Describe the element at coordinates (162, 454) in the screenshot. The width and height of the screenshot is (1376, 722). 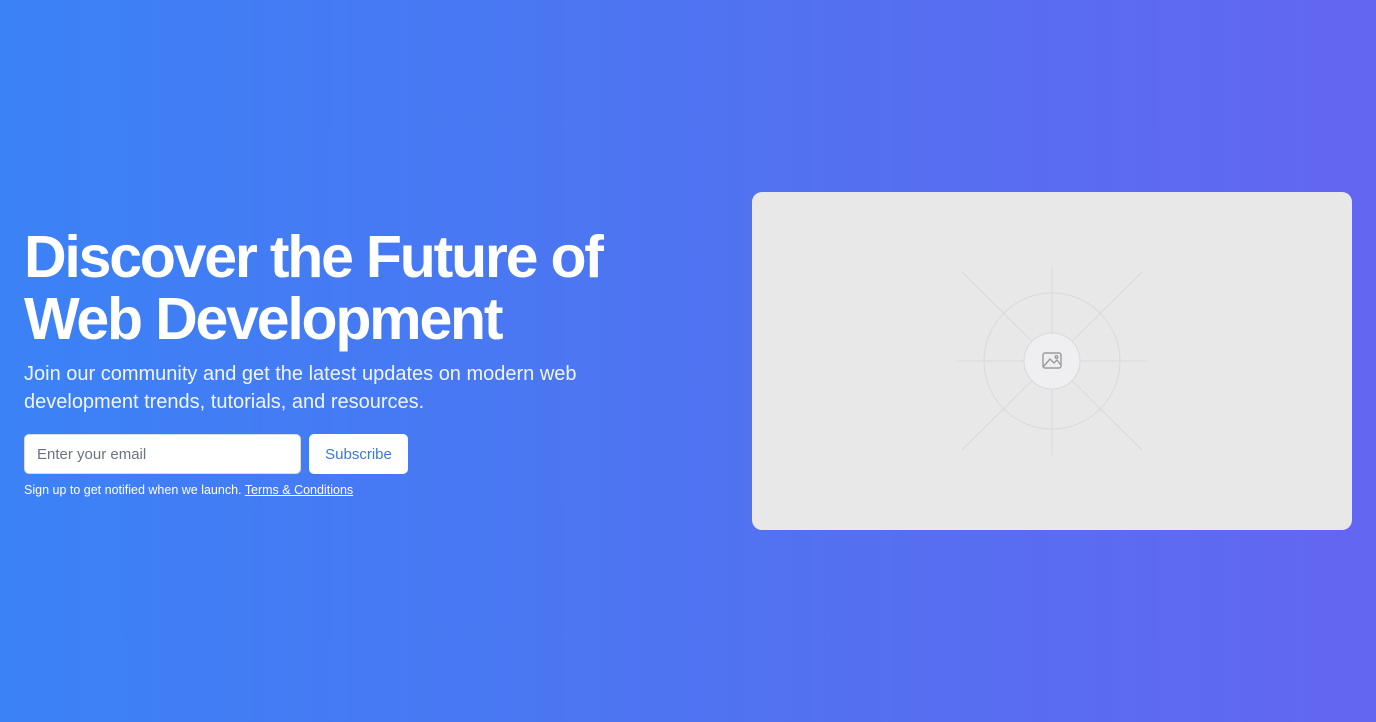
I see `email-input` at that location.